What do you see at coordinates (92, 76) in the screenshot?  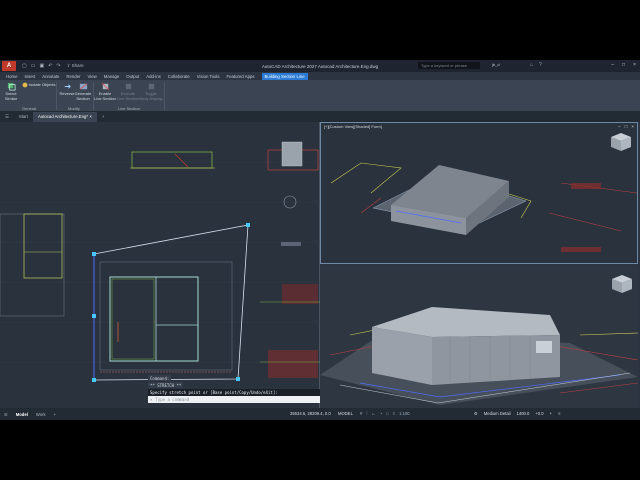 I see `tab-view: View` at bounding box center [92, 76].